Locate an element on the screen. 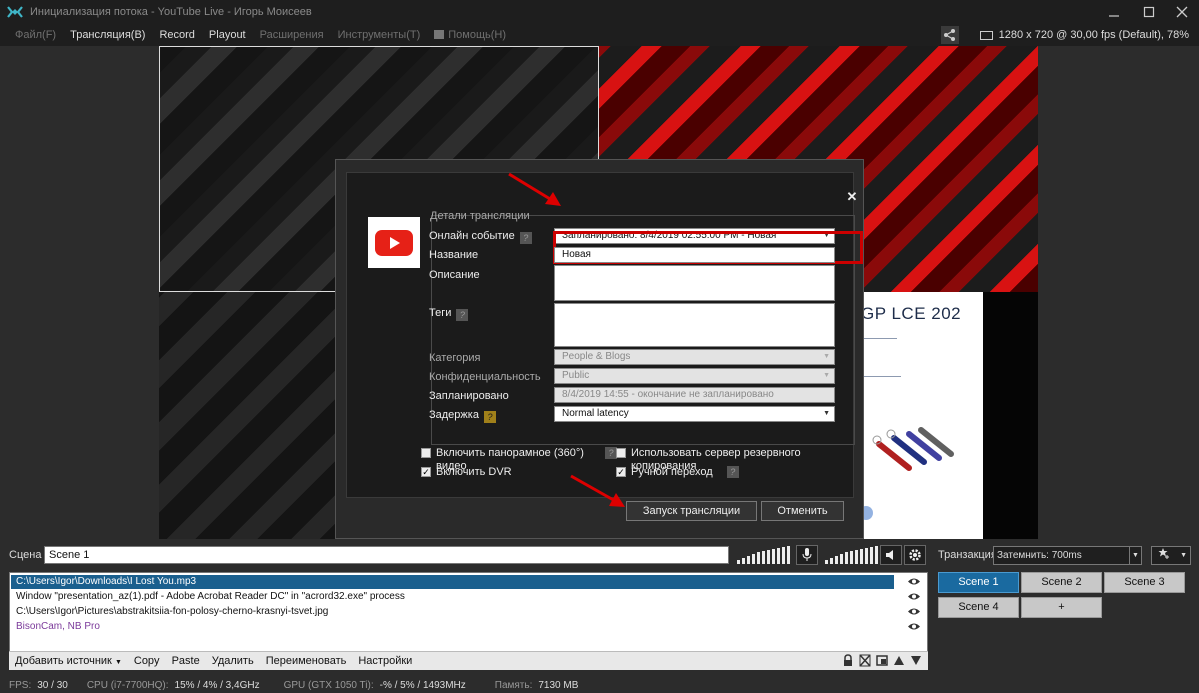 This screenshot has width=1199, height=693. transition-select-value: Затемнить: 700ms is located at coordinates (1039, 555).